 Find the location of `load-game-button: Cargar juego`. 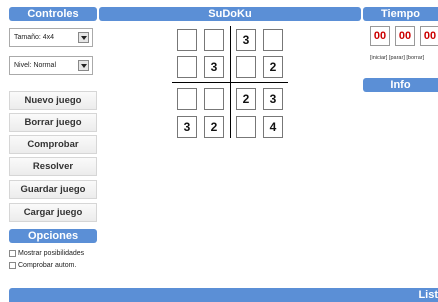

load-game-button: Cargar juego is located at coordinates (53, 212).